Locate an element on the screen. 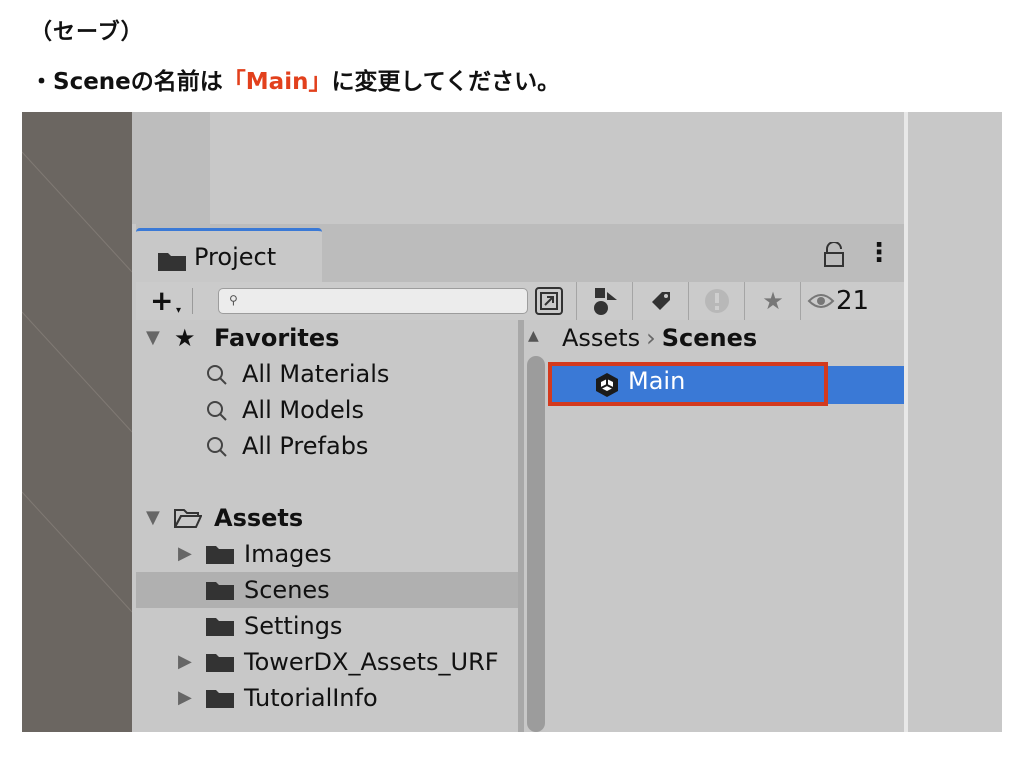 The width and height of the screenshot is (1024, 768). scroll-up-icon: ▲ is located at coordinates (533, 336).